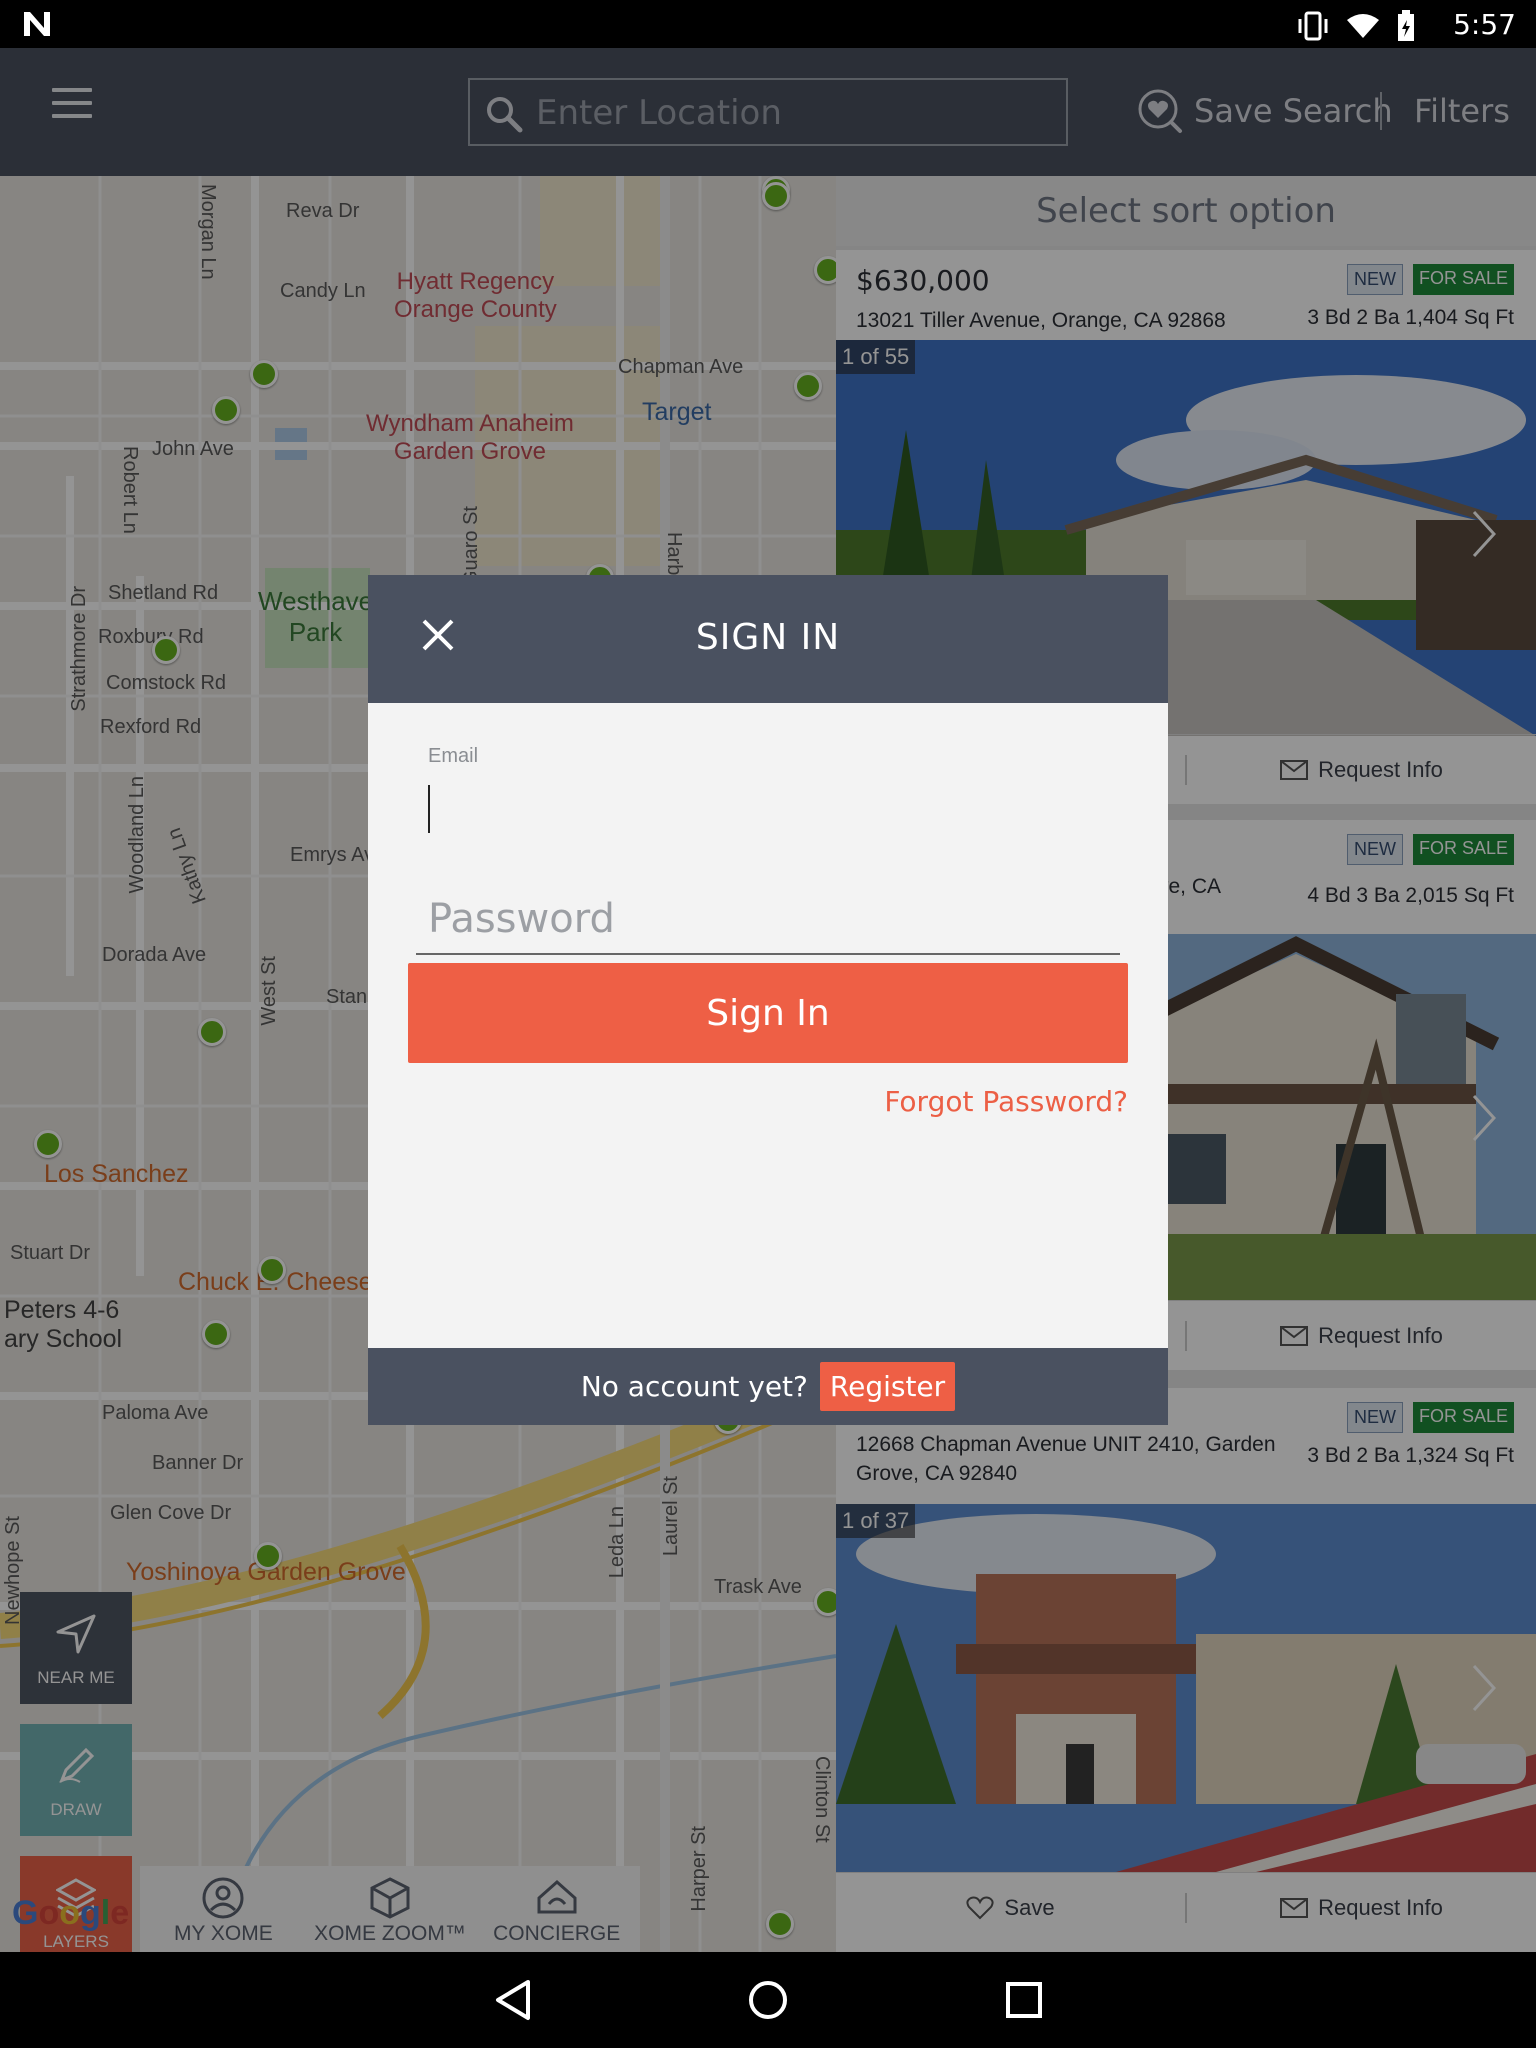 The width and height of the screenshot is (1536, 2048). Describe the element at coordinates (768, 920) in the screenshot. I see `password-field` at that location.